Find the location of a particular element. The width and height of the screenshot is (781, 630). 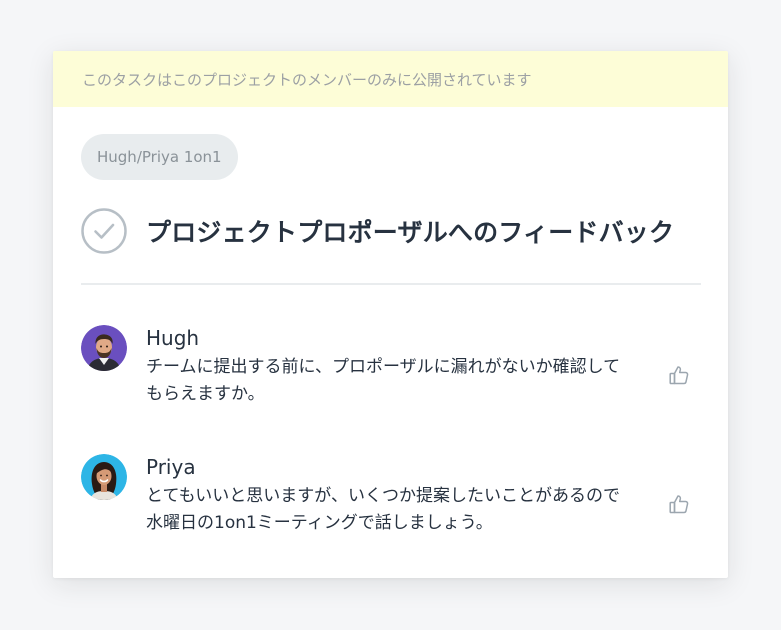

comment-item: Hugh チームに提出する前に、プロポーザルに漏れがないか確認してもらえますか。 is located at coordinates (391, 366).